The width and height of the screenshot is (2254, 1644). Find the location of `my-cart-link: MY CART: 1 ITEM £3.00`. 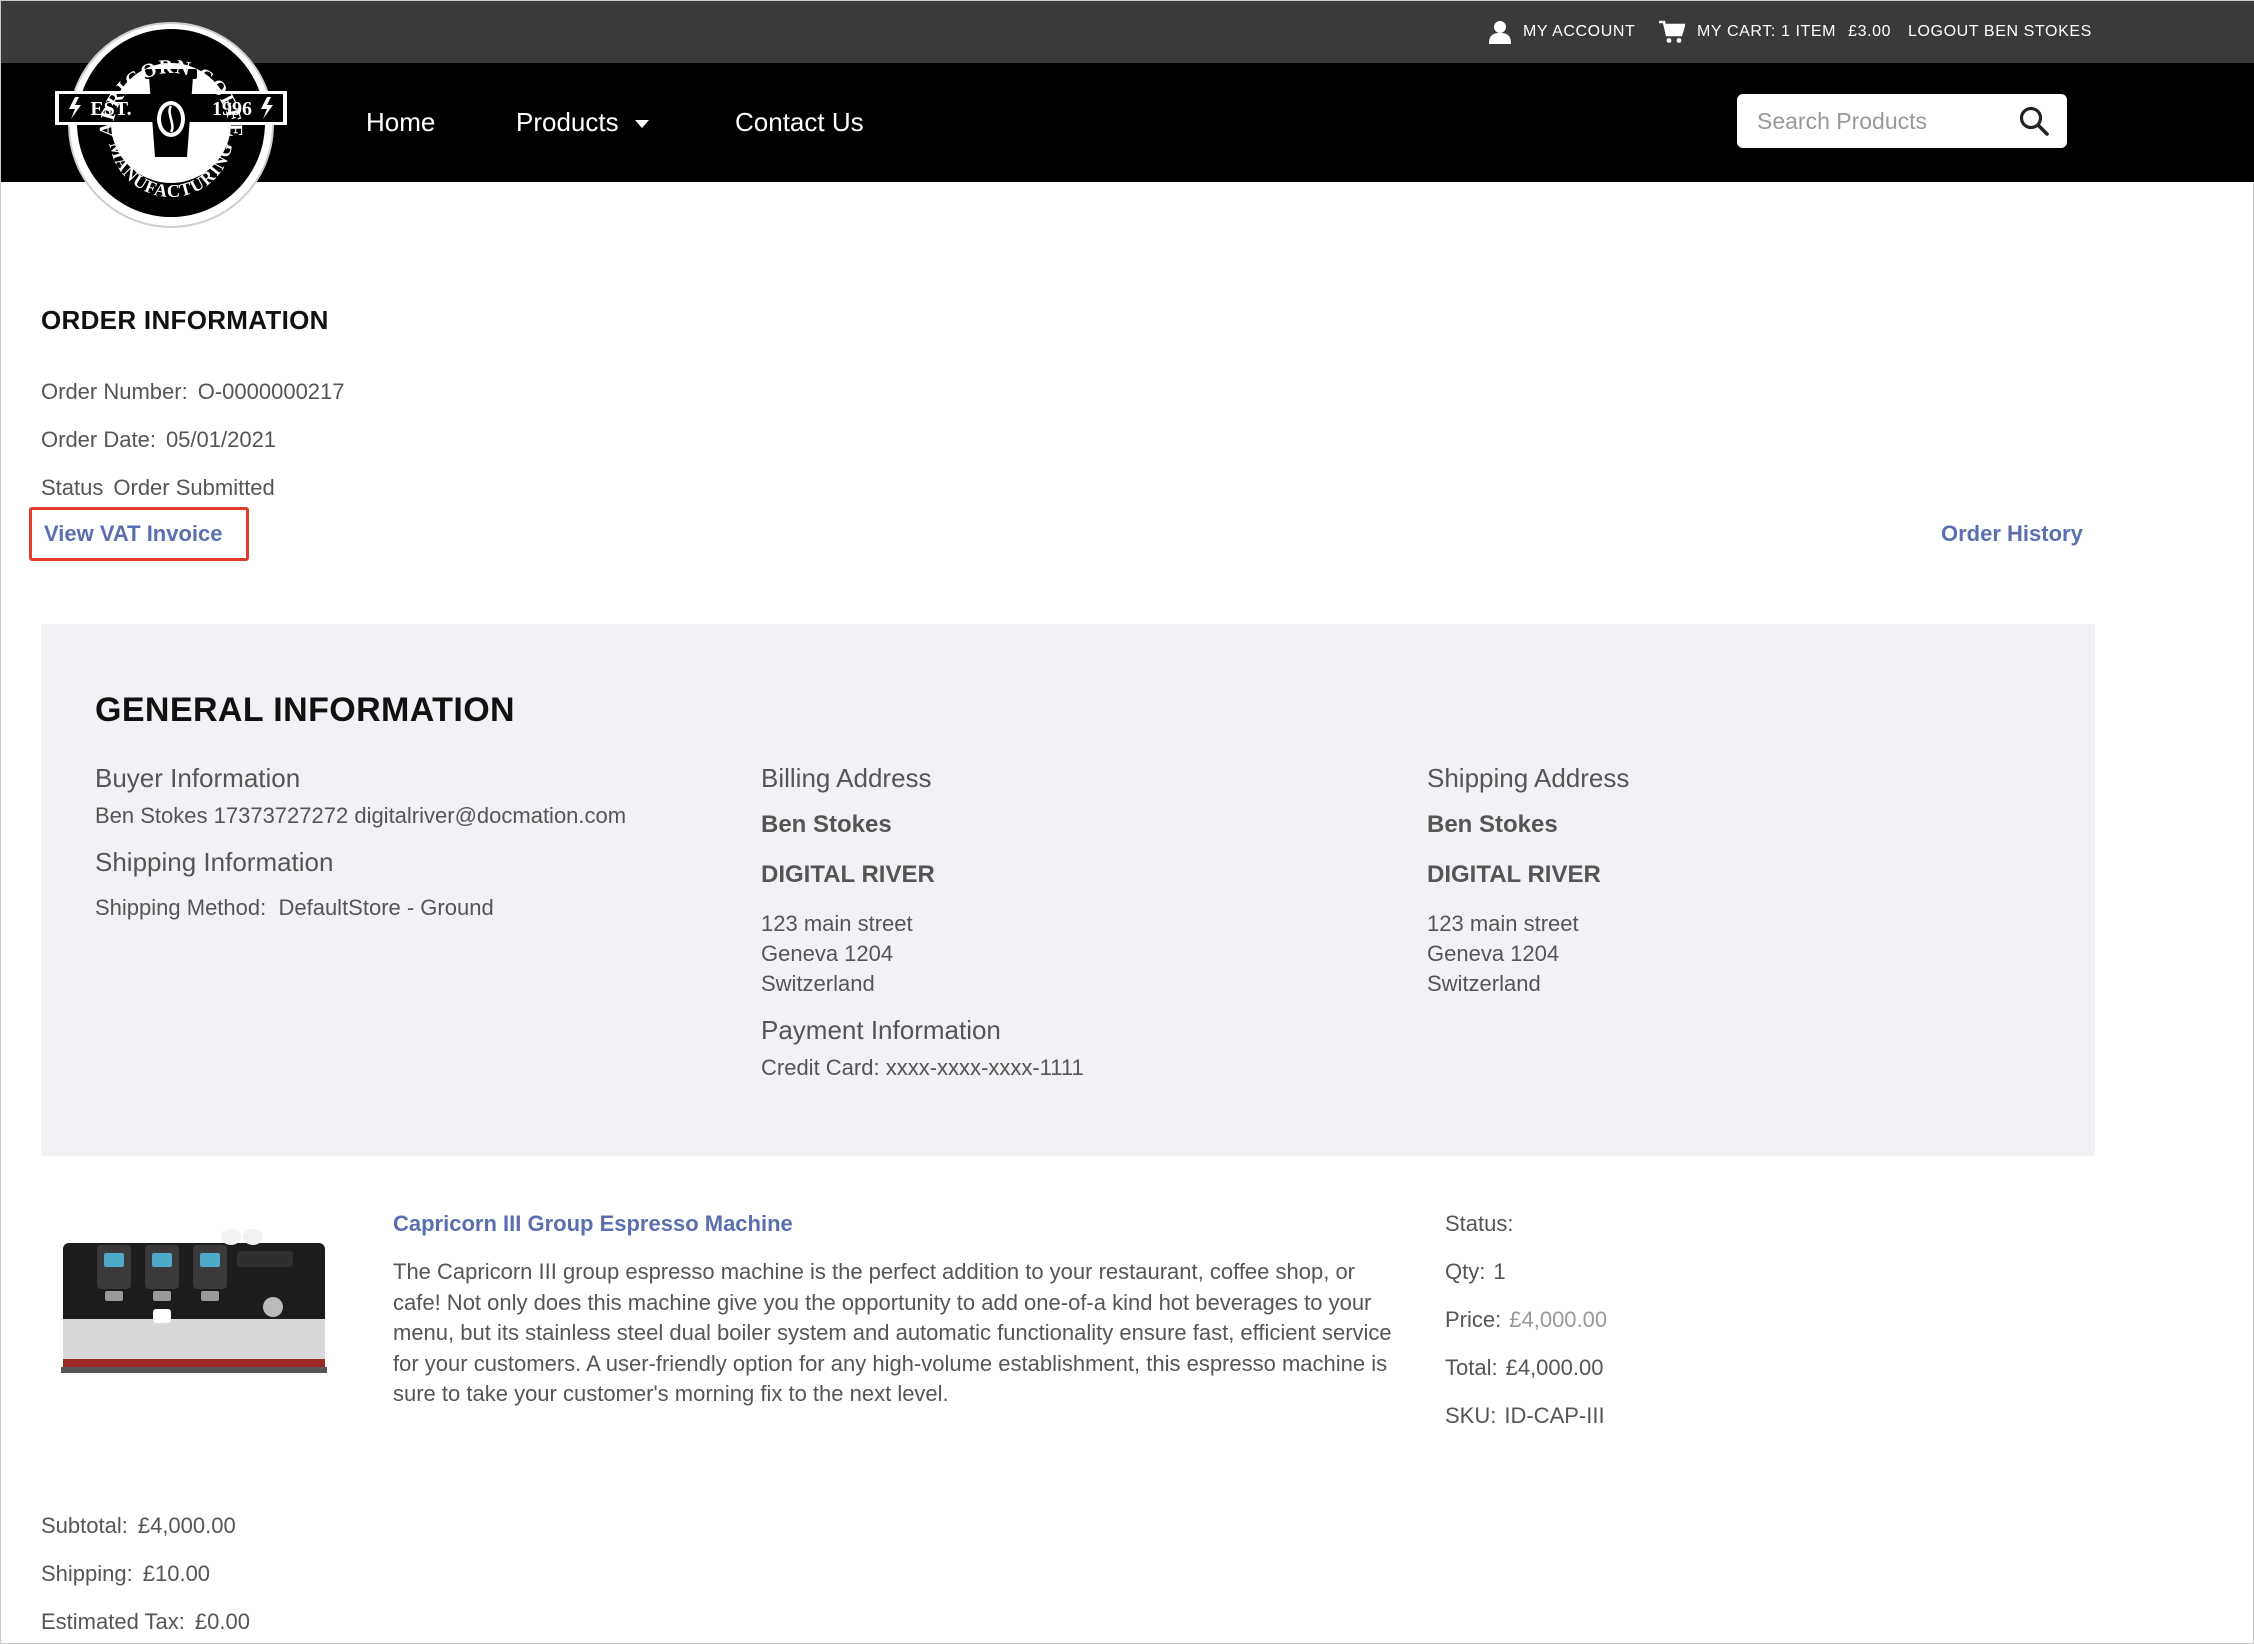

my-cart-link: MY CART: 1 ITEM £3.00 is located at coordinates (1775, 32).